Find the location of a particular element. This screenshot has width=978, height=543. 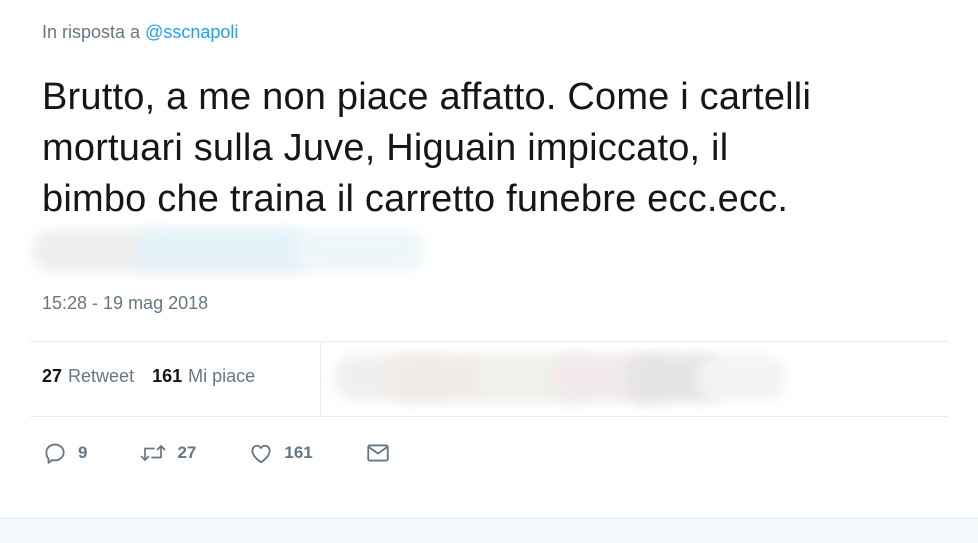

retweet-action-button: 27 is located at coordinates (167, 453).